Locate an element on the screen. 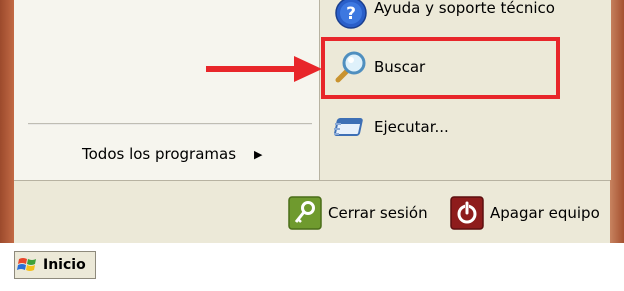 This screenshot has width=624, height=291. key-icon is located at coordinates (305, 213).